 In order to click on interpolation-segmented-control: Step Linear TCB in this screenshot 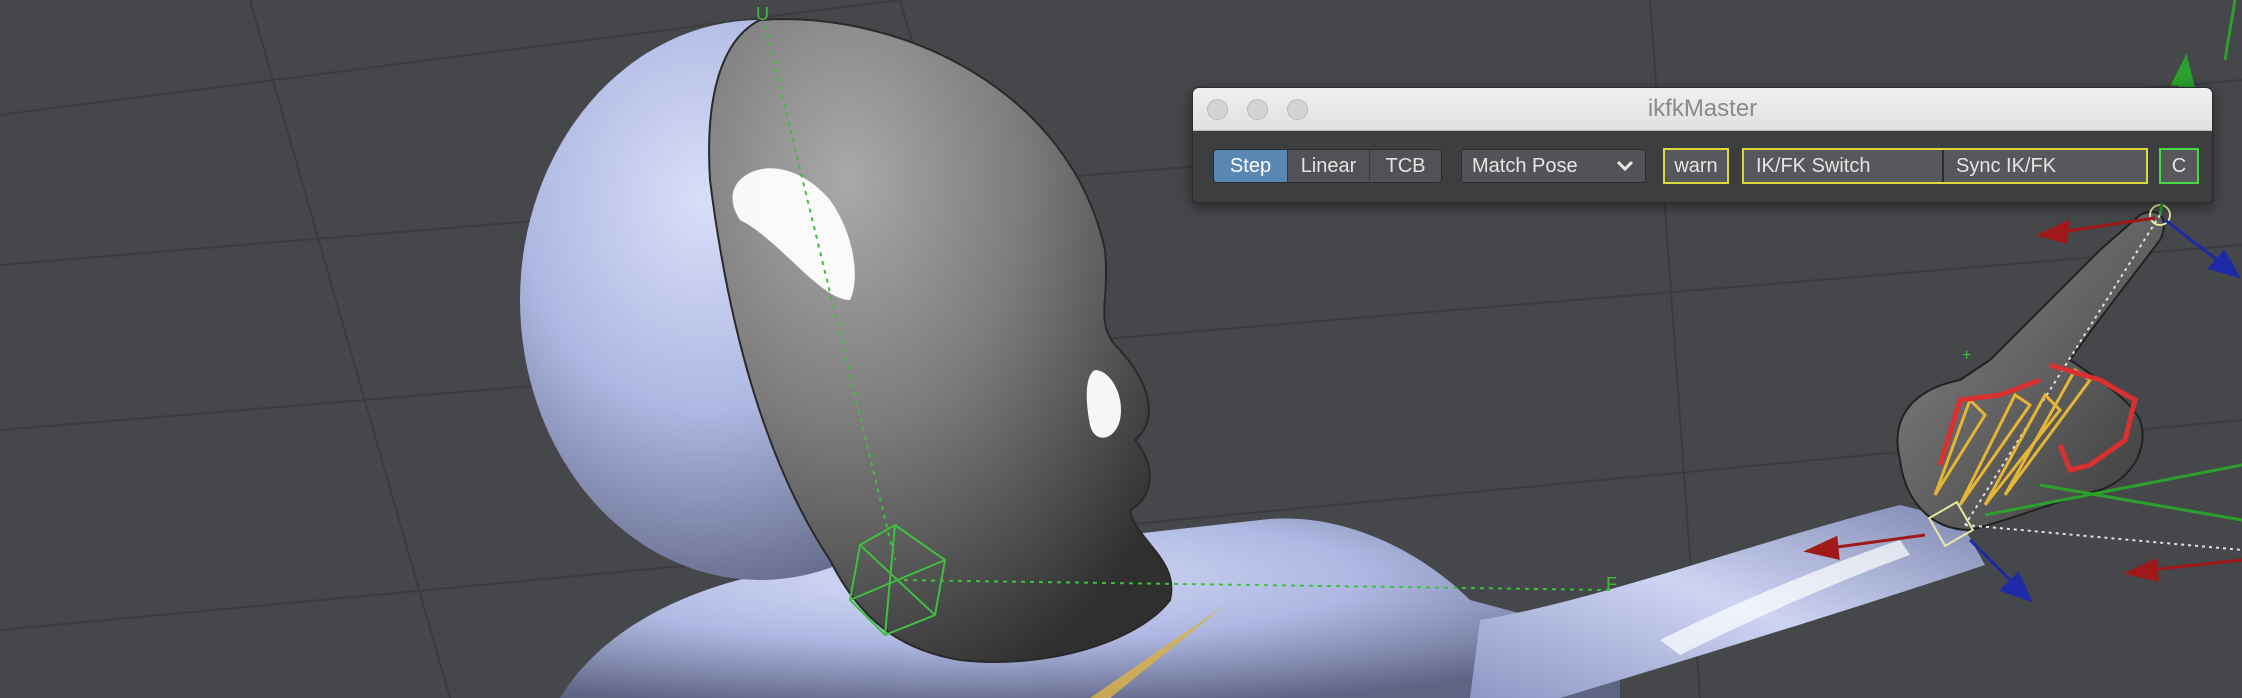, I will do `click(1327, 166)`.